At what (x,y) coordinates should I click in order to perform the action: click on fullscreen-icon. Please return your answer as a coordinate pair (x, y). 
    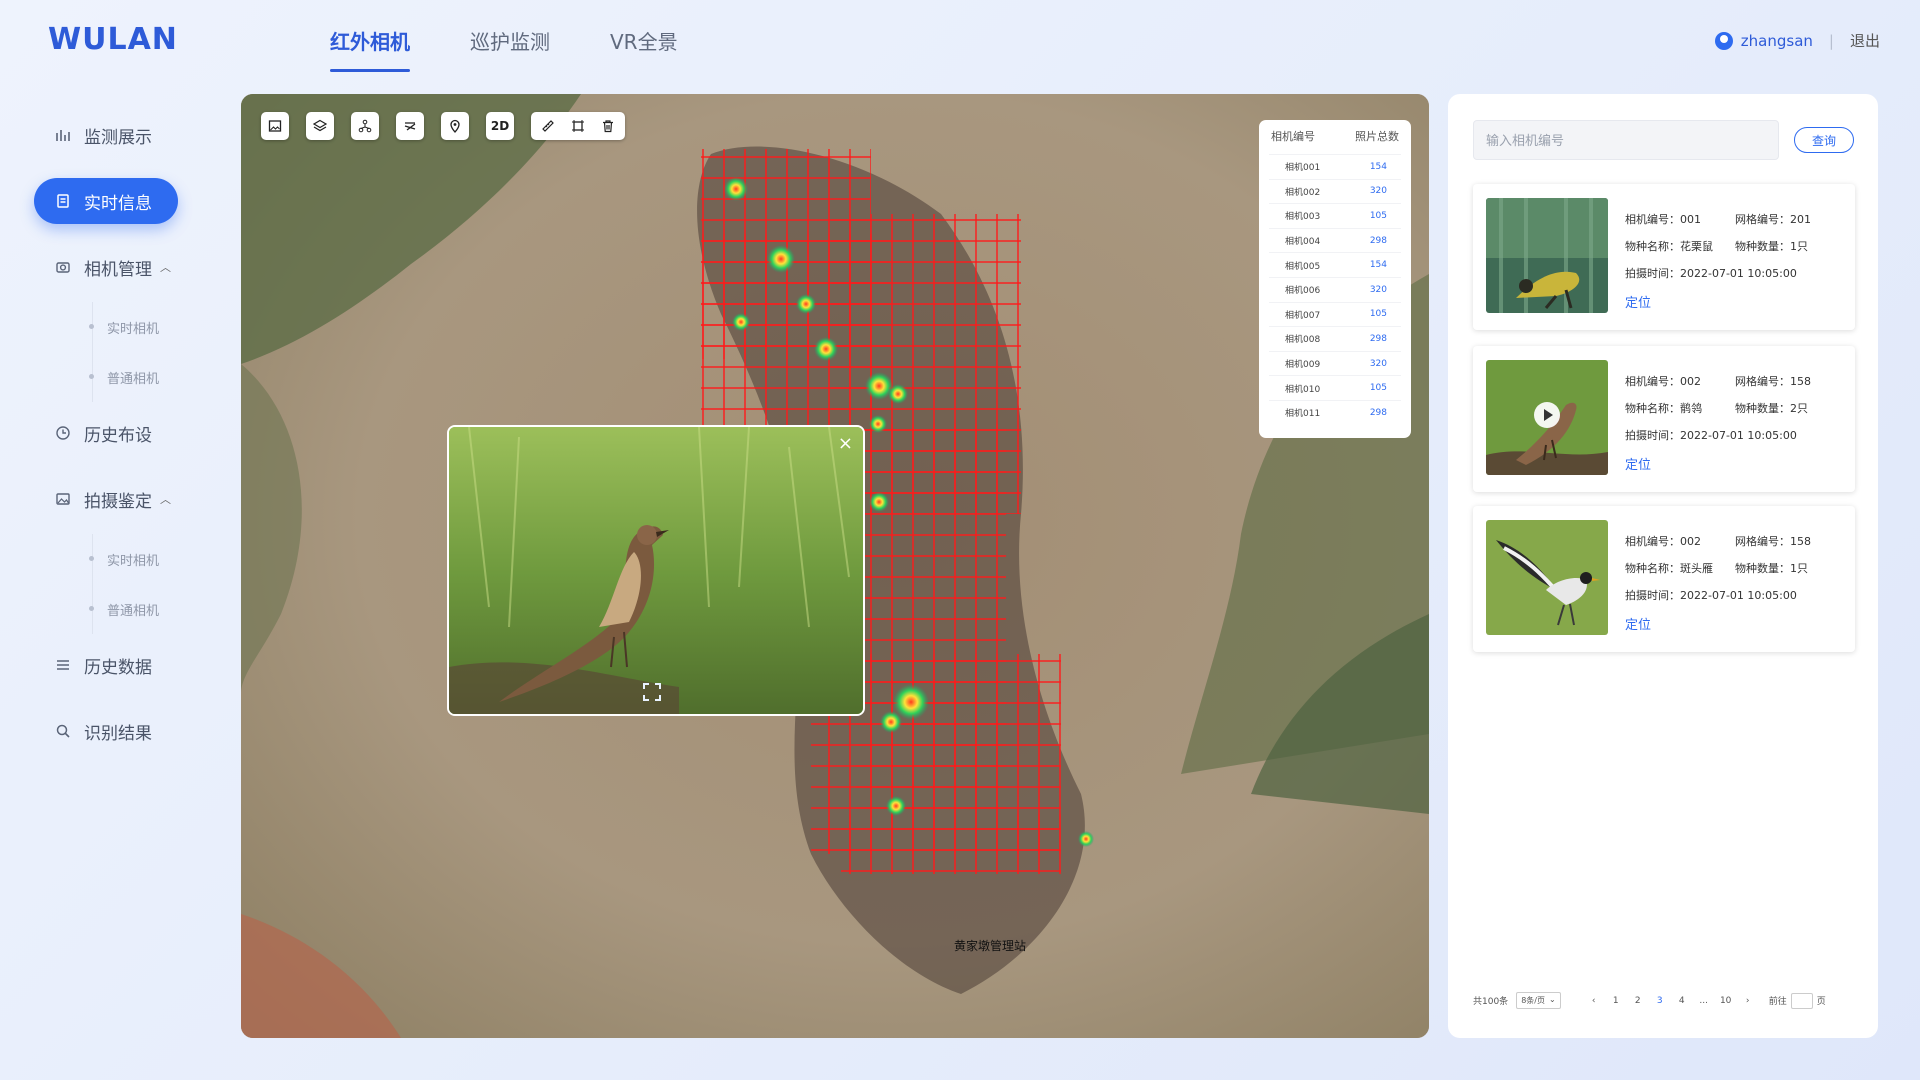
    Looking at the image, I should click on (652, 692).